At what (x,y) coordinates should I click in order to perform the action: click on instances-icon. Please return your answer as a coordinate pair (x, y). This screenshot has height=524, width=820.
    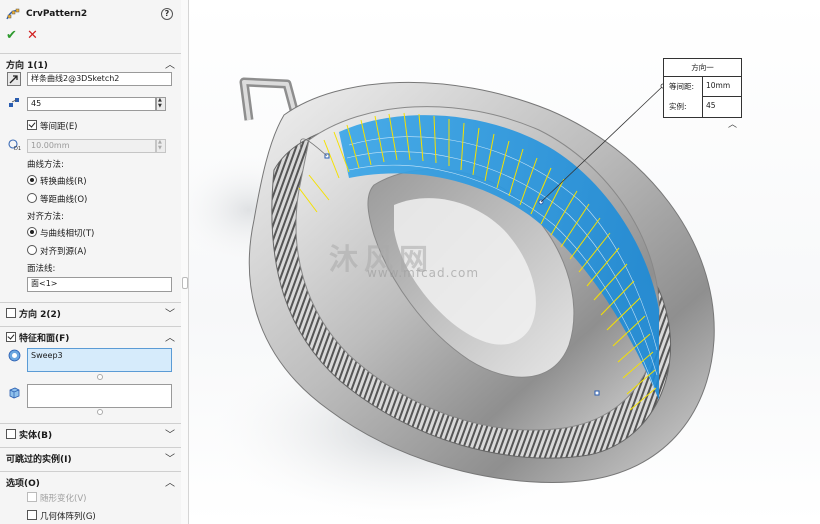
    Looking at the image, I should click on (14, 102).